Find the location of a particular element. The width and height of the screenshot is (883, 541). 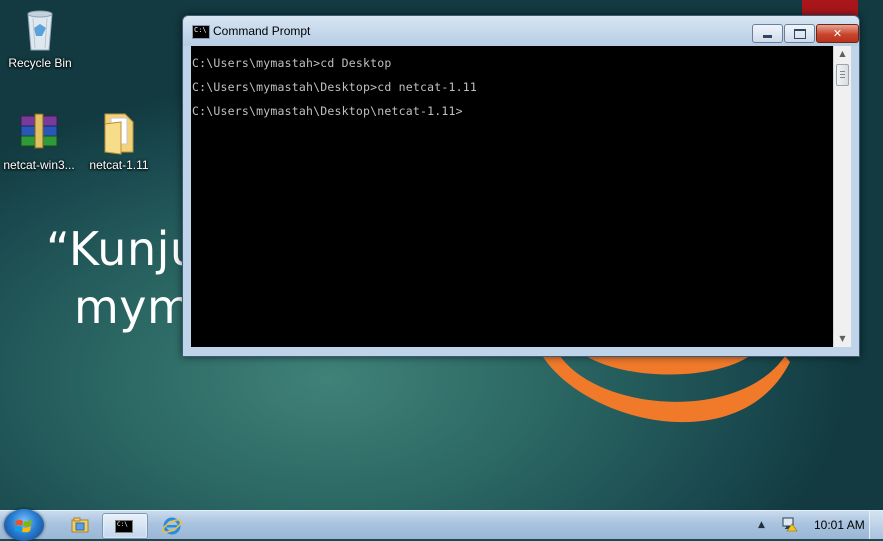

start-orb-icon is located at coordinates (23, 526).